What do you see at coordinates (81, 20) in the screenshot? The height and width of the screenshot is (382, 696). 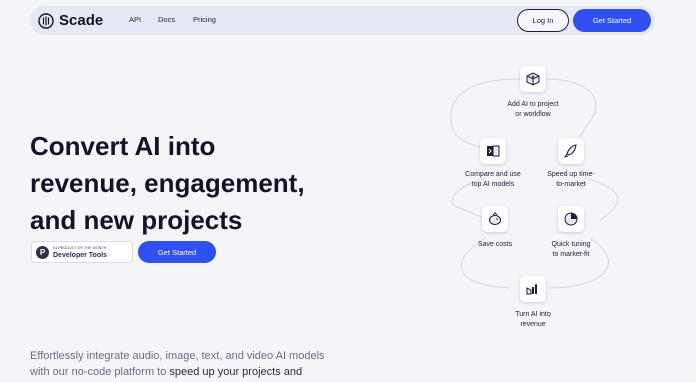 I see `brand-name: Scade` at bounding box center [81, 20].